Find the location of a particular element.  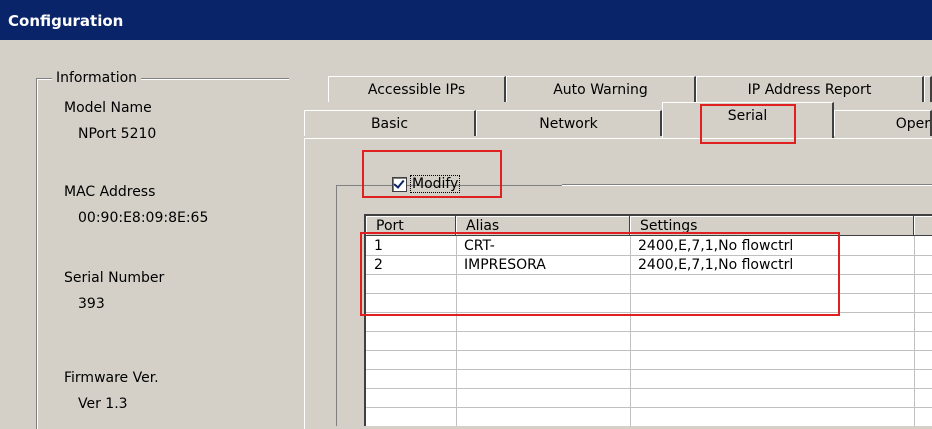

grid-header-extra is located at coordinates (923, 226).